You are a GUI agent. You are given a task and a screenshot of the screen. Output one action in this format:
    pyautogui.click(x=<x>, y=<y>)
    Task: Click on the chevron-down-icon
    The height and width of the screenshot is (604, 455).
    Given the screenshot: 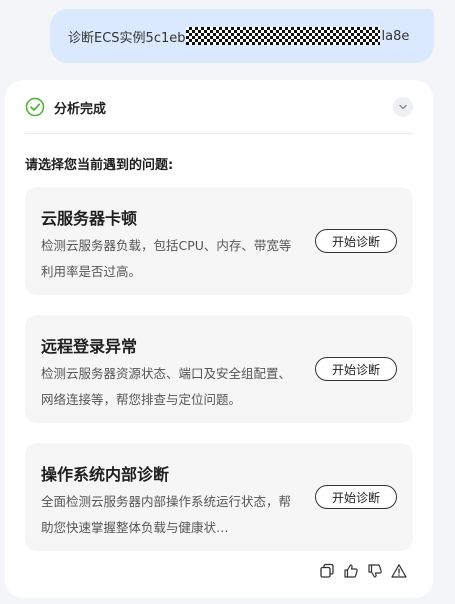 What is the action you would take?
    pyautogui.click(x=403, y=107)
    